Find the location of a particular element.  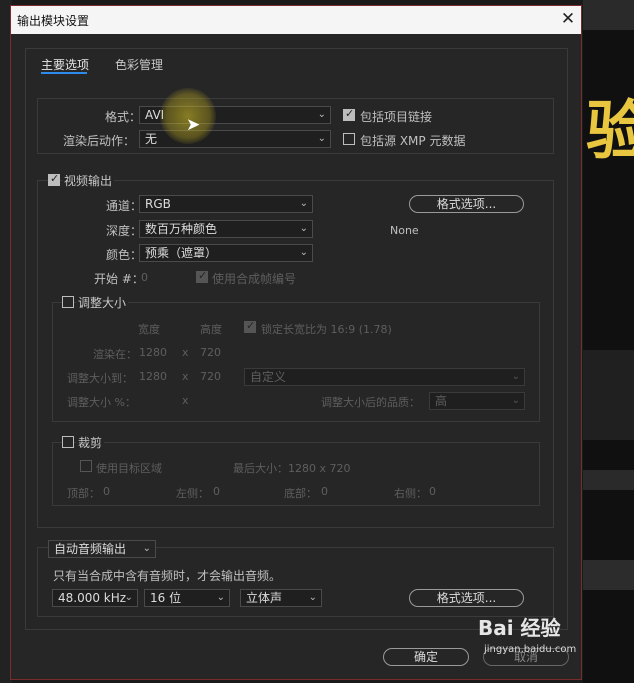

resize-label: 调整大小 is located at coordinates (102, 302).